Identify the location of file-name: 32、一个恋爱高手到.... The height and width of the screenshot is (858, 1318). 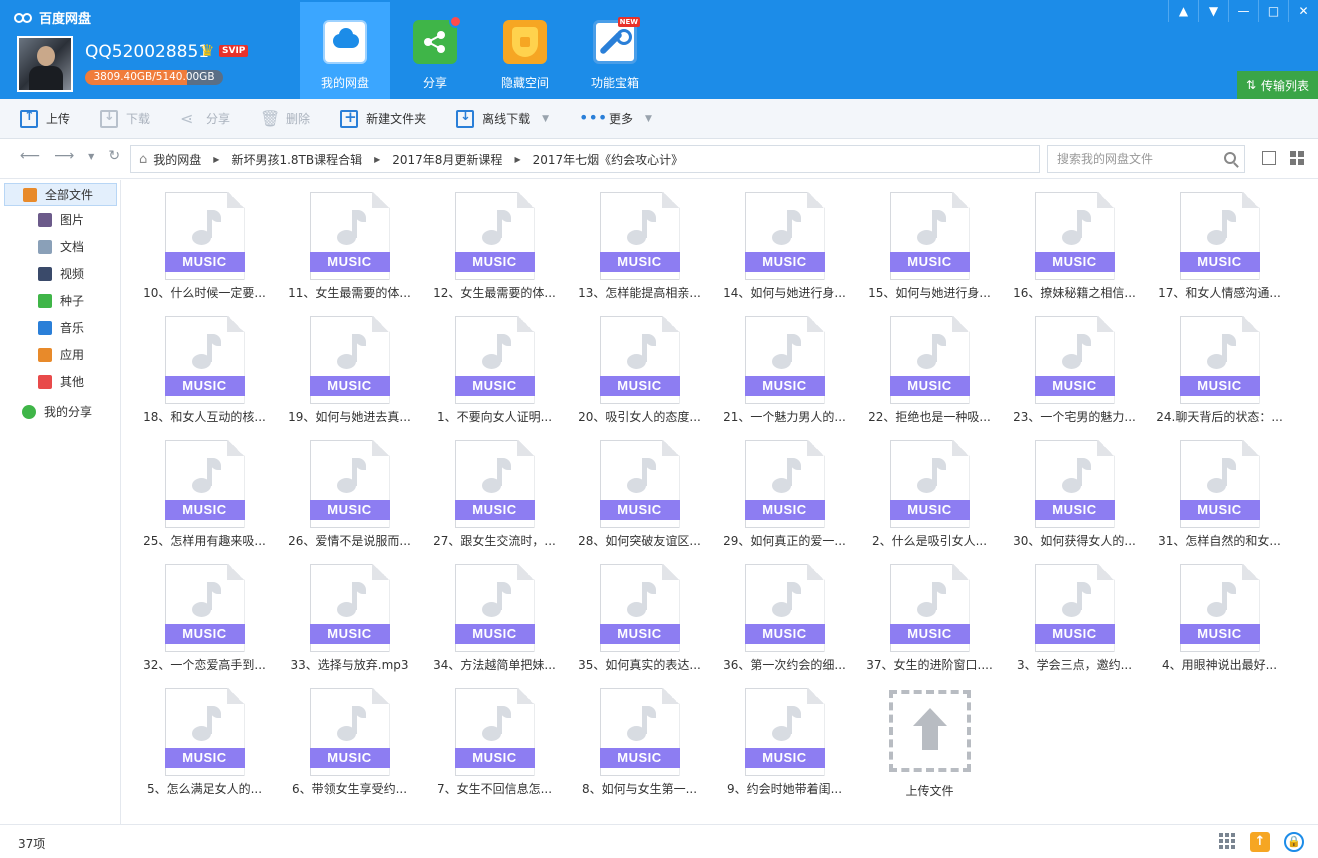
(204, 665).